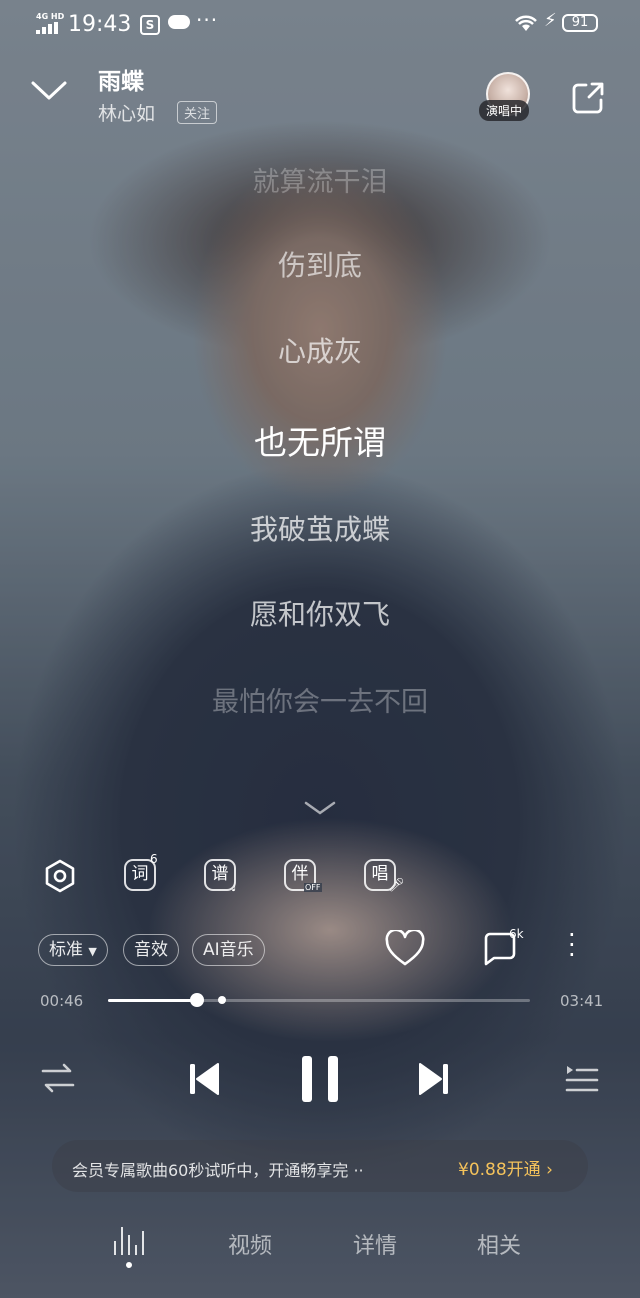 The width and height of the screenshot is (640, 1298). What do you see at coordinates (196, 1000) in the screenshot?
I see `progress-knob` at bounding box center [196, 1000].